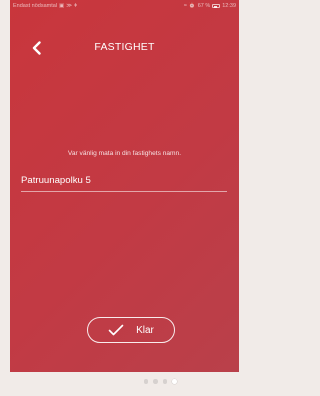 This screenshot has height=396, width=320. I want to click on alarm-icon: ⏰, so click(192, 6).